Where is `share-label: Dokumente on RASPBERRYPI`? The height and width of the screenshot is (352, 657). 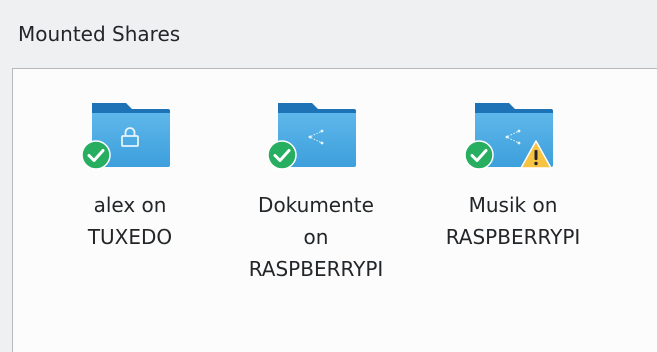
share-label: Dokumente on RASPBERRYPI is located at coordinates (316, 237).